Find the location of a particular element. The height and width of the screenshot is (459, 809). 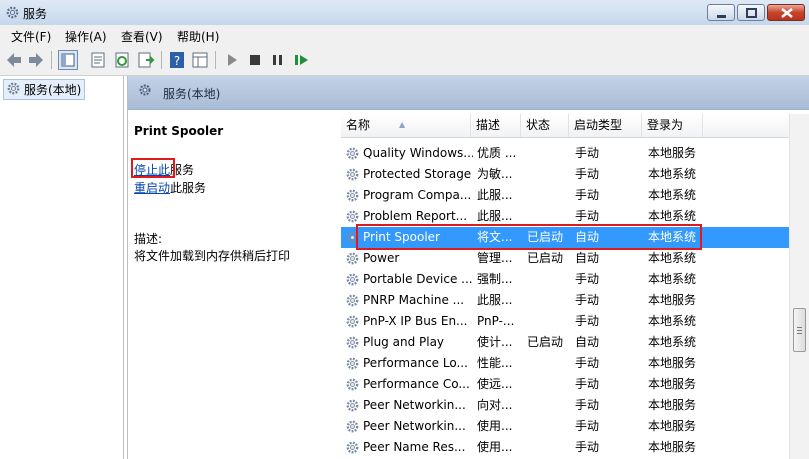

list-header: ▲ 名称 描述 状态 启动类型 登录为 is located at coordinates (565, 126).